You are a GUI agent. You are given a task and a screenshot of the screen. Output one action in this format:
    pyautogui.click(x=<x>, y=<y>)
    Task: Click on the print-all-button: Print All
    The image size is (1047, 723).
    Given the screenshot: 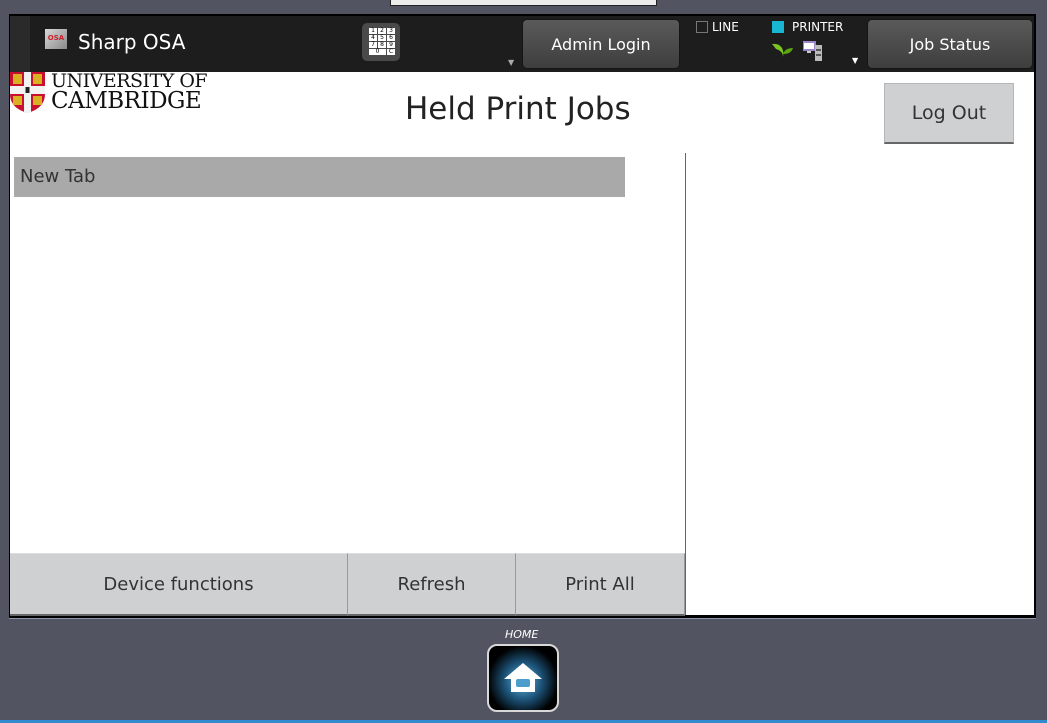 What is the action you would take?
    pyautogui.click(x=600, y=584)
    